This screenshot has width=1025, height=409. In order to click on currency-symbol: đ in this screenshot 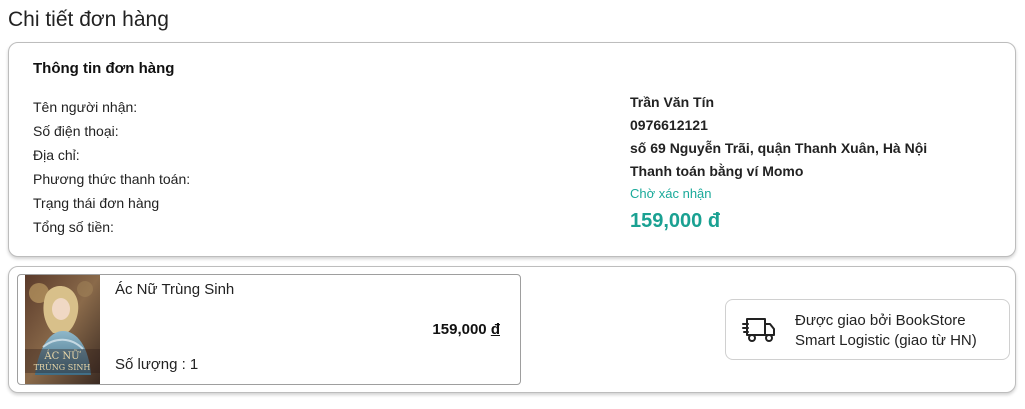, I will do `click(495, 329)`.